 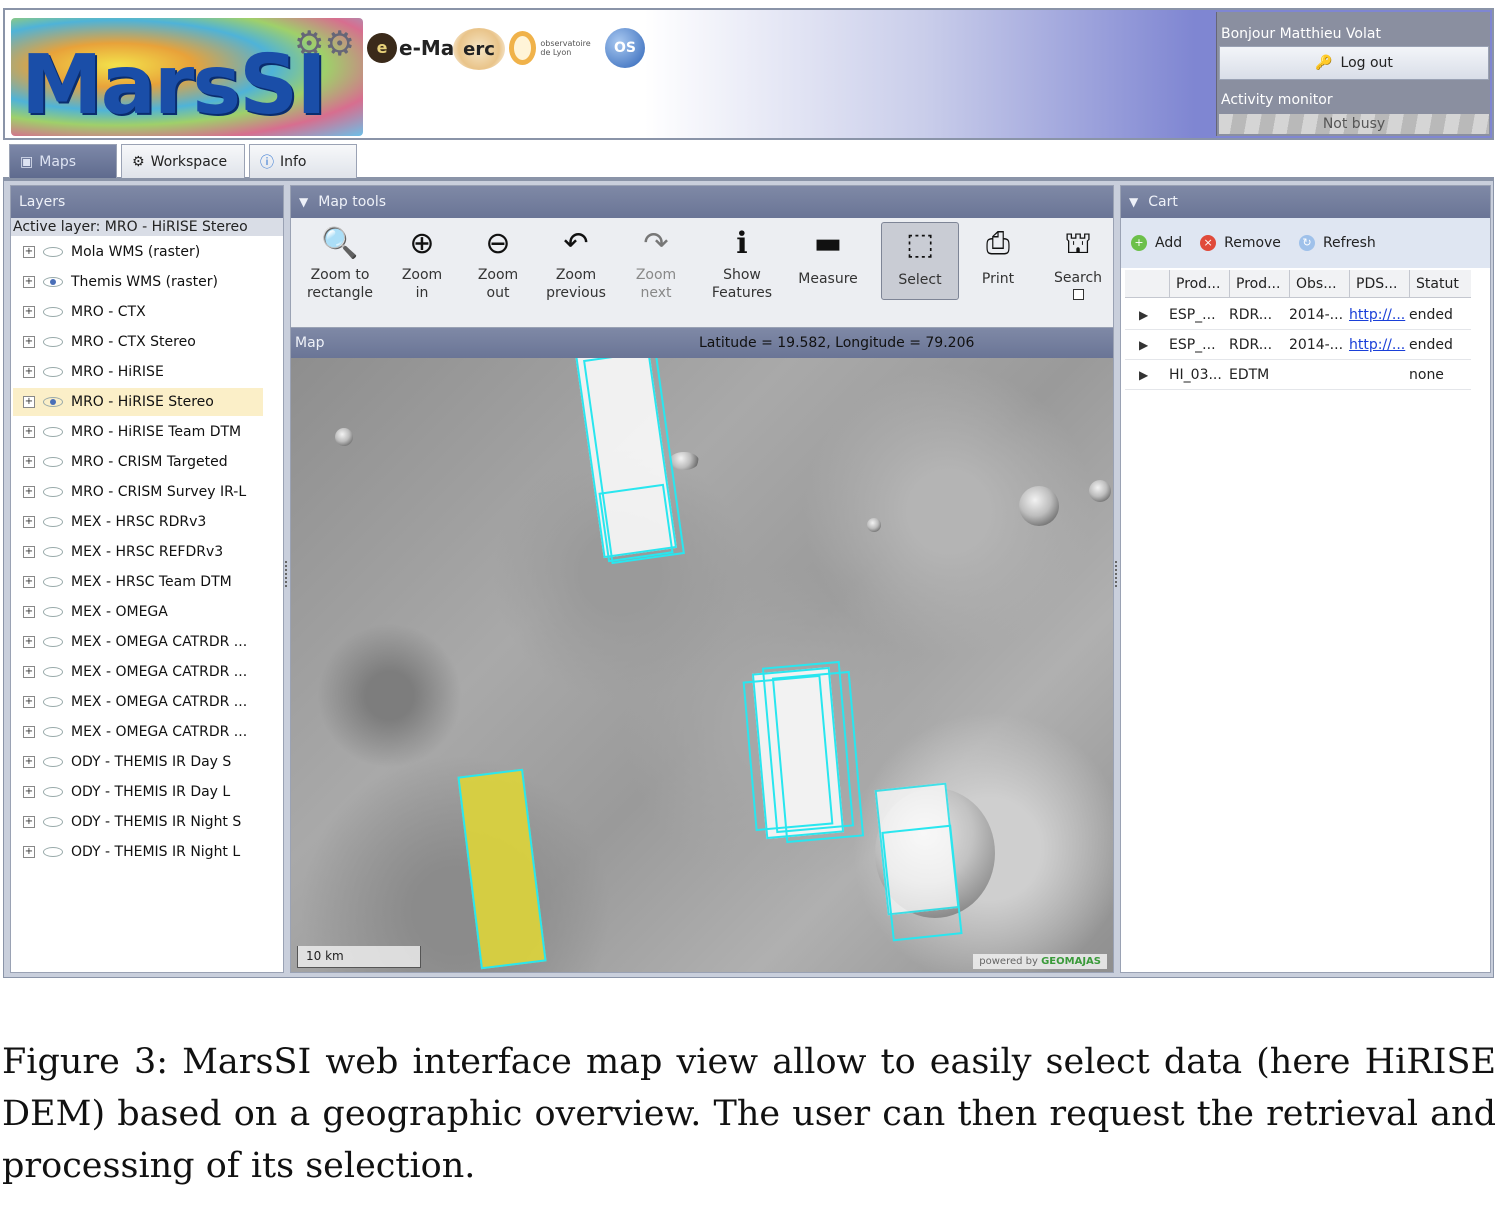 What do you see at coordinates (138, 402) in the screenshot?
I see `layer-item: + MRO - HiRISE Stereo` at bounding box center [138, 402].